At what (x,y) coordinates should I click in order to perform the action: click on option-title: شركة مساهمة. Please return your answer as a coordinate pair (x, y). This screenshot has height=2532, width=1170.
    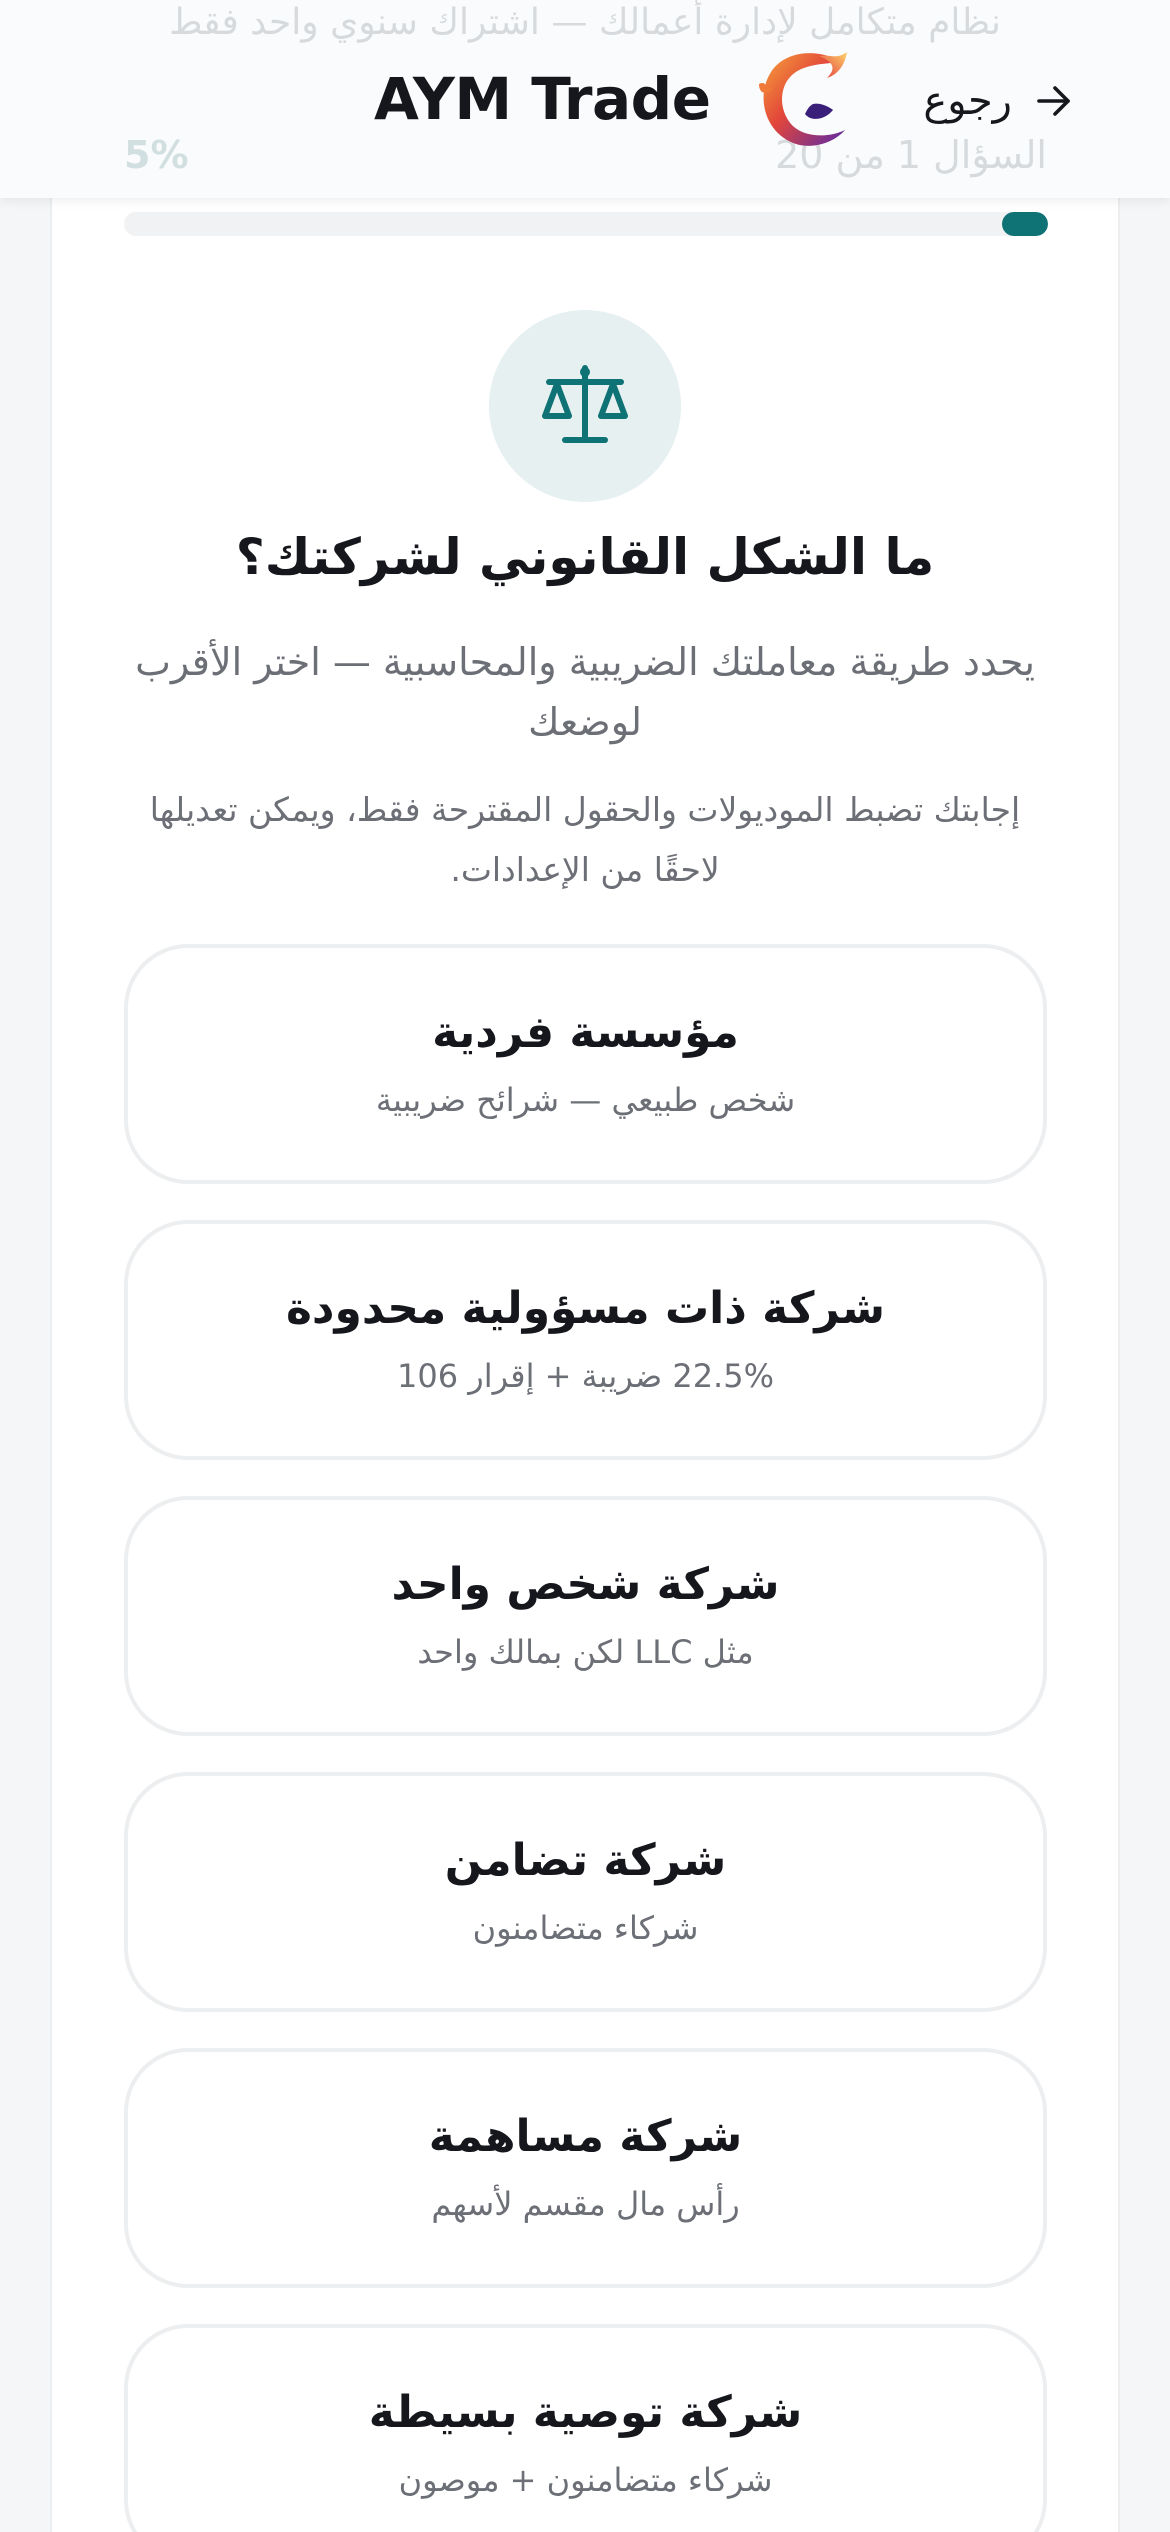
    Looking at the image, I should click on (585, 2136).